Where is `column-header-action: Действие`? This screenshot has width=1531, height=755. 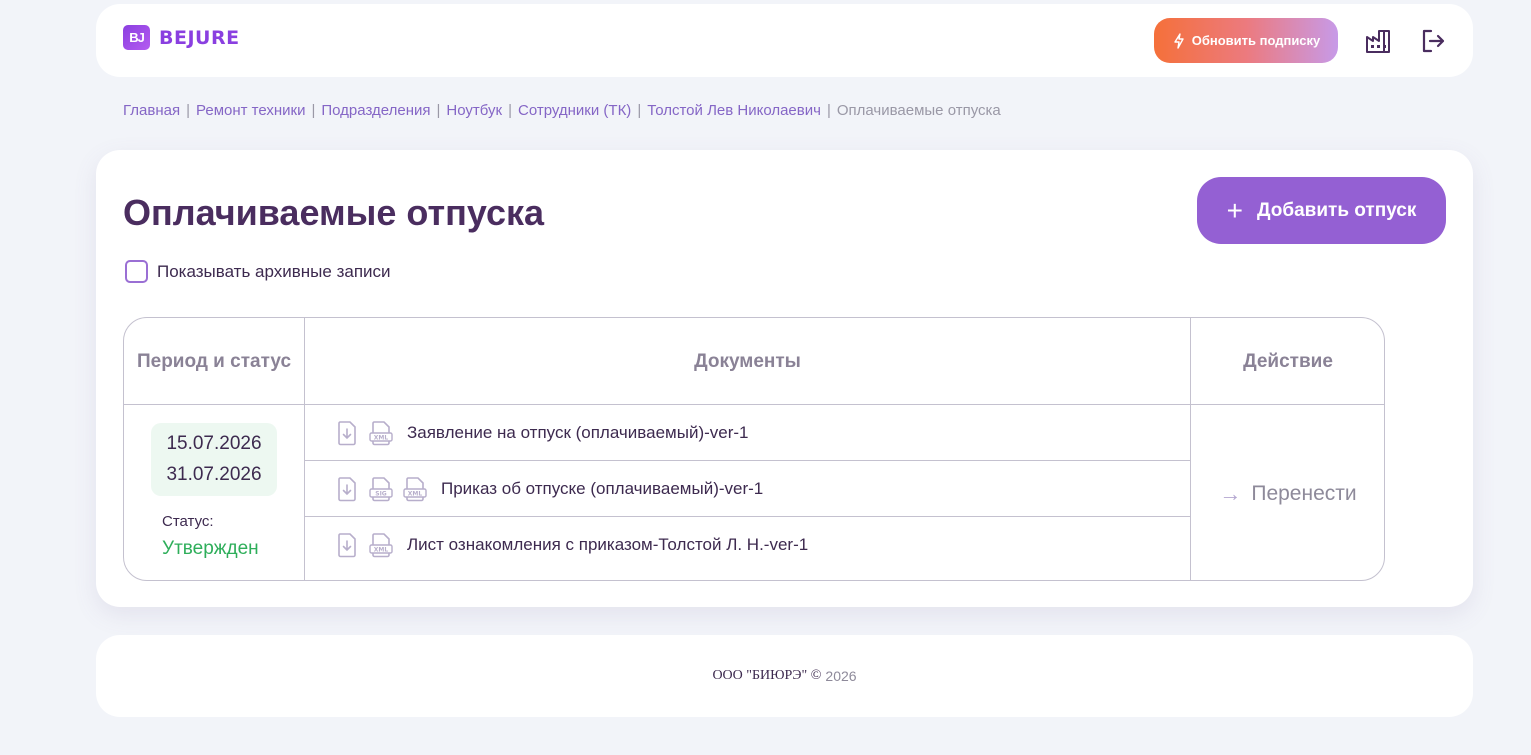
column-header-action: Действие is located at coordinates (1288, 361).